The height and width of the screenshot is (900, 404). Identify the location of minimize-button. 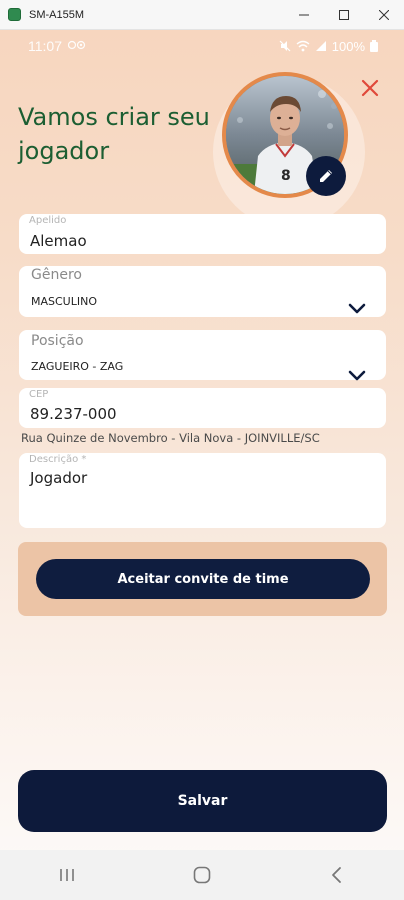
(304, 15).